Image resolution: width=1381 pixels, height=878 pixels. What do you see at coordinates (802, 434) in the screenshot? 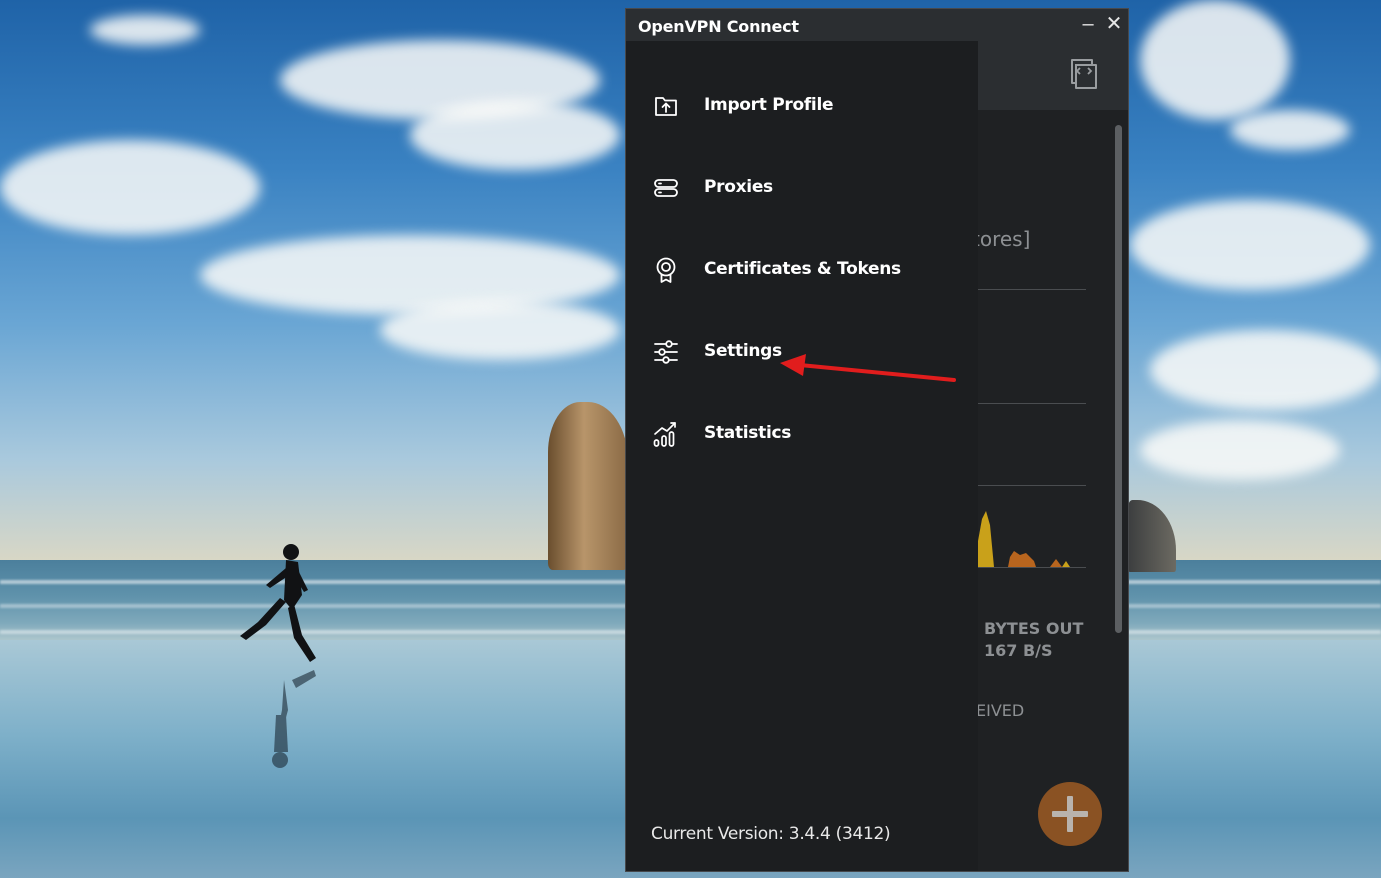
I see `menu-item-statistics: Statistics` at bounding box center [802, 434].